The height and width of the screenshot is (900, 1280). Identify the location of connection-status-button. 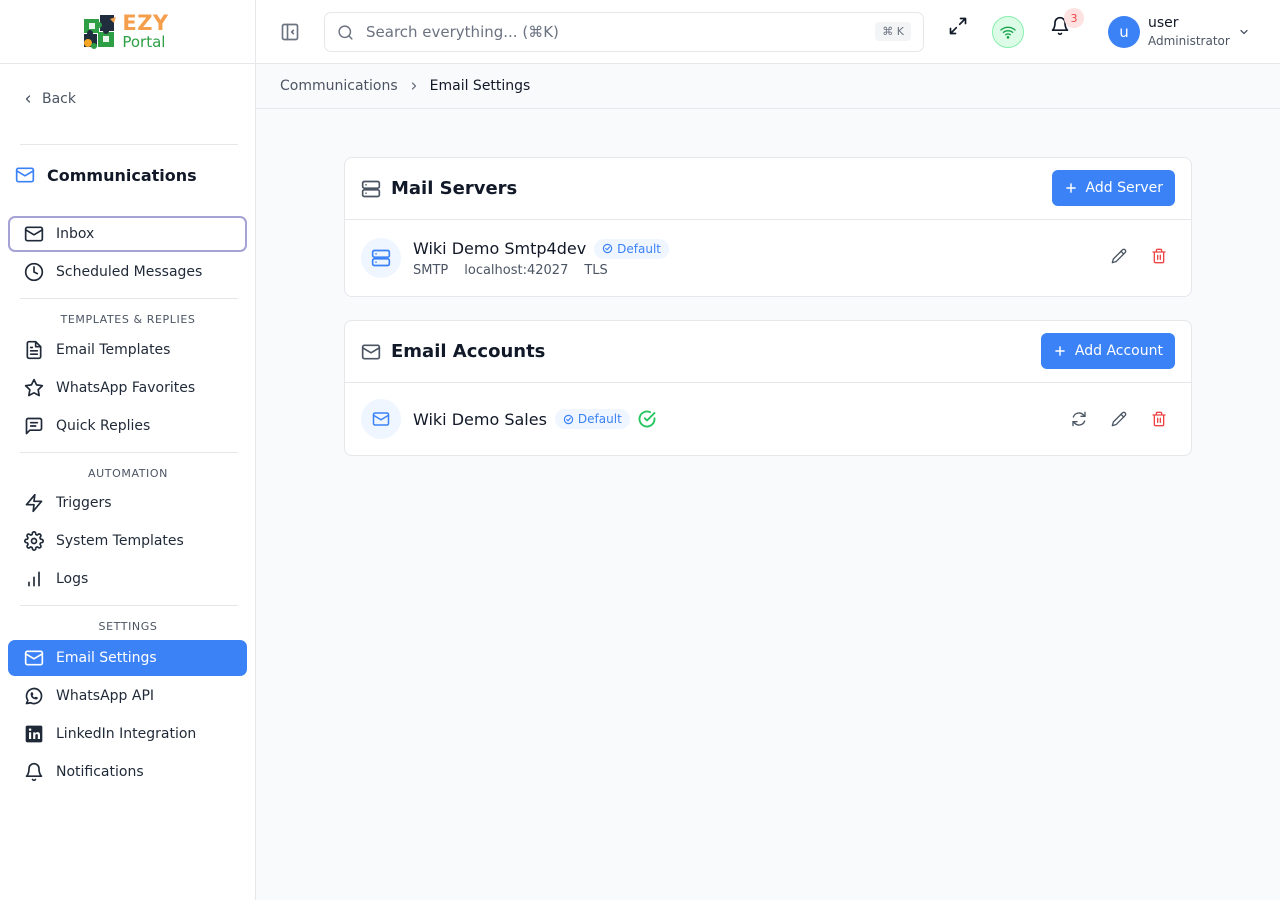
(1008, 32).